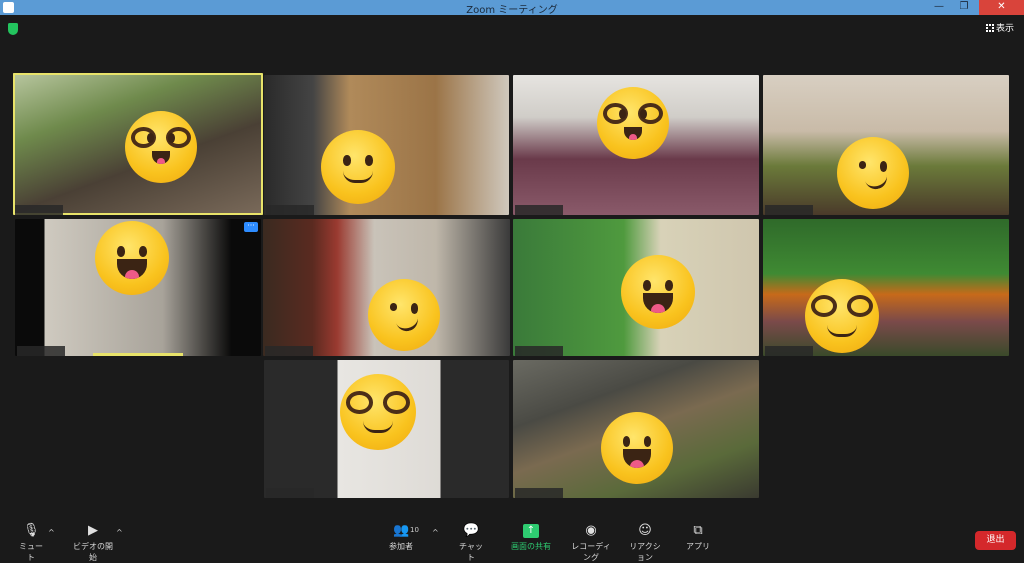 This screenshot has height=563, width=1024. I want to click on video-tile: ···, so click(138, 287).